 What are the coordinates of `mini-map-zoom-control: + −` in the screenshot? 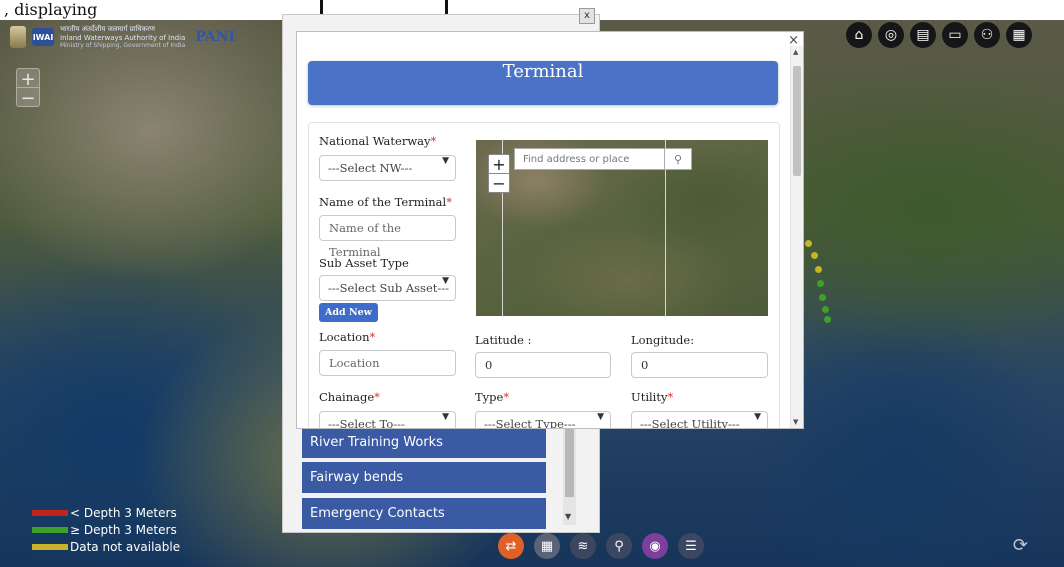 It's located at (499, 173).